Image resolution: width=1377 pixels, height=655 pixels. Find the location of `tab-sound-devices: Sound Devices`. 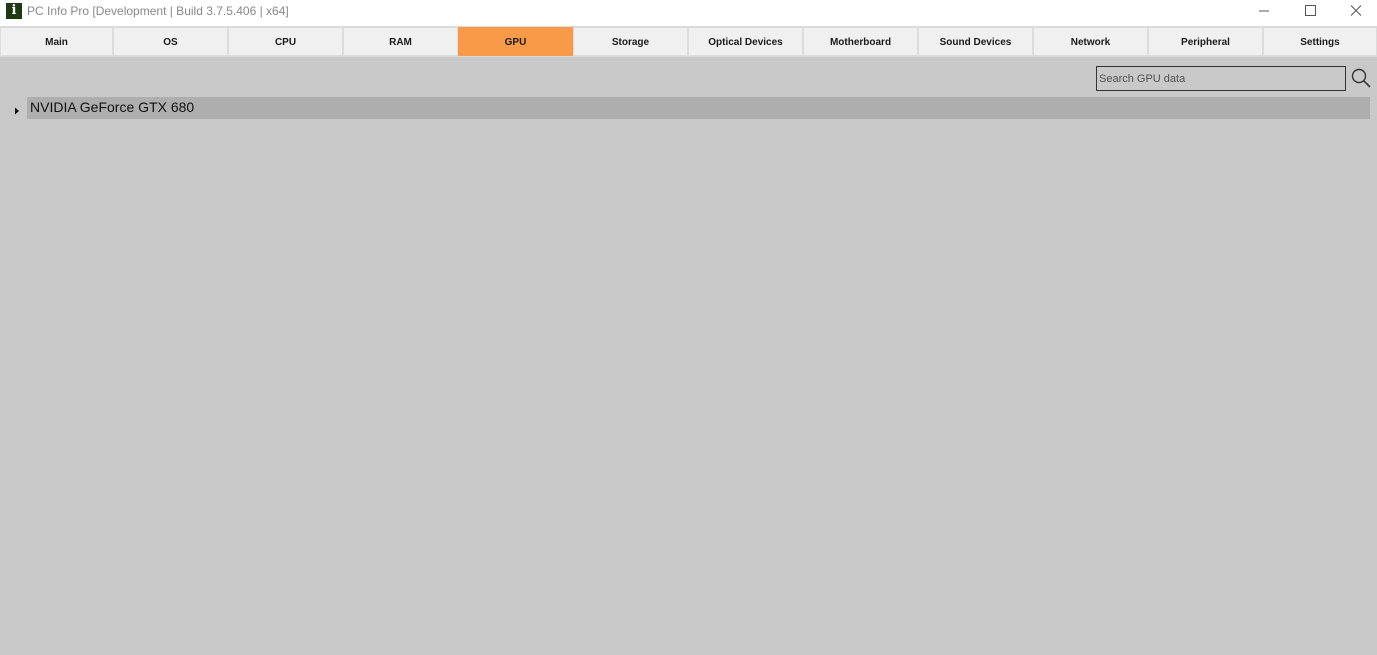

tab-sound-devices: Sound Devices is located at coordinates (975, 41).